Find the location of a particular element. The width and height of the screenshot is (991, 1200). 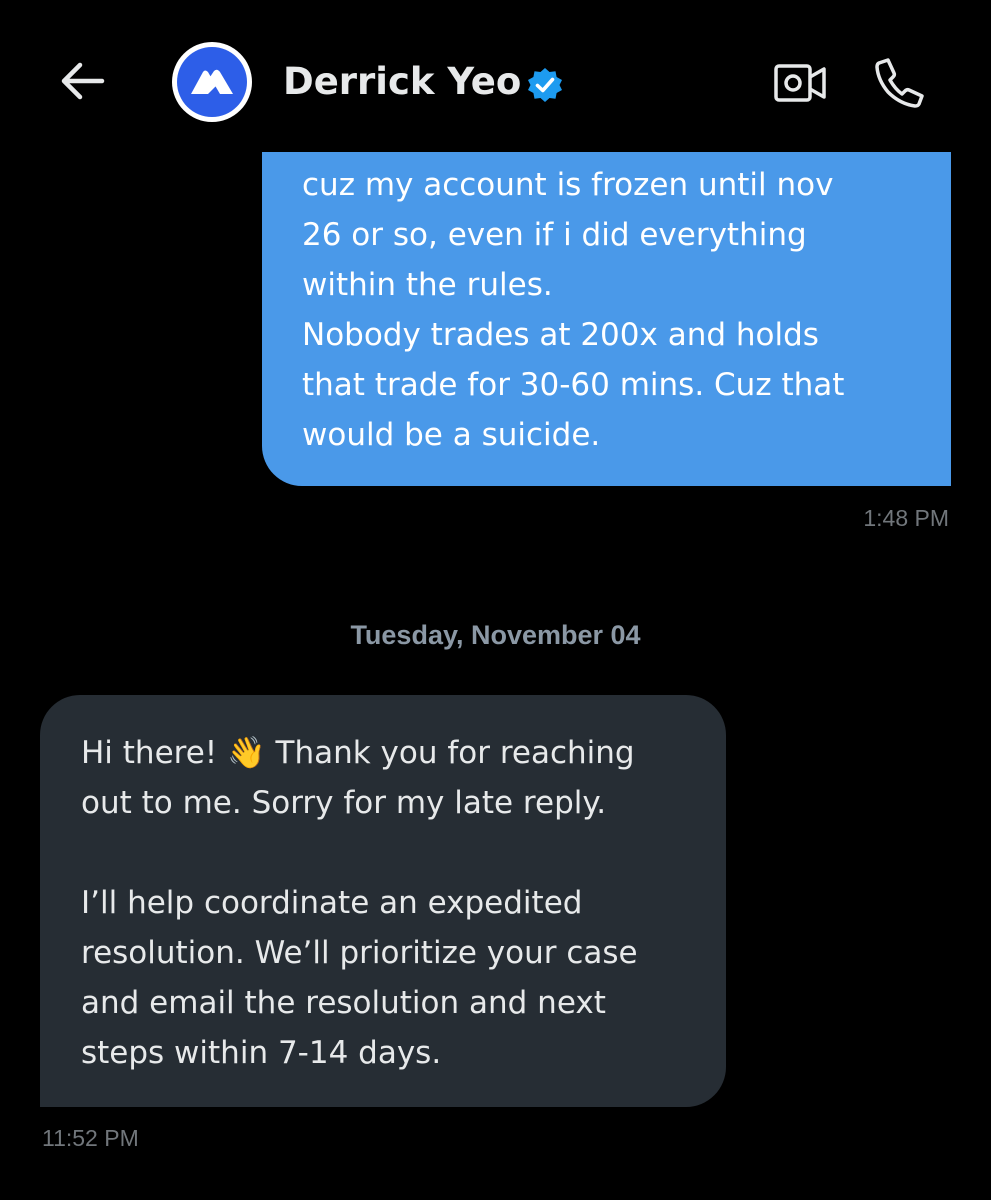

conversation-header: Derrick Yeo is located at coordinates (495, 76).